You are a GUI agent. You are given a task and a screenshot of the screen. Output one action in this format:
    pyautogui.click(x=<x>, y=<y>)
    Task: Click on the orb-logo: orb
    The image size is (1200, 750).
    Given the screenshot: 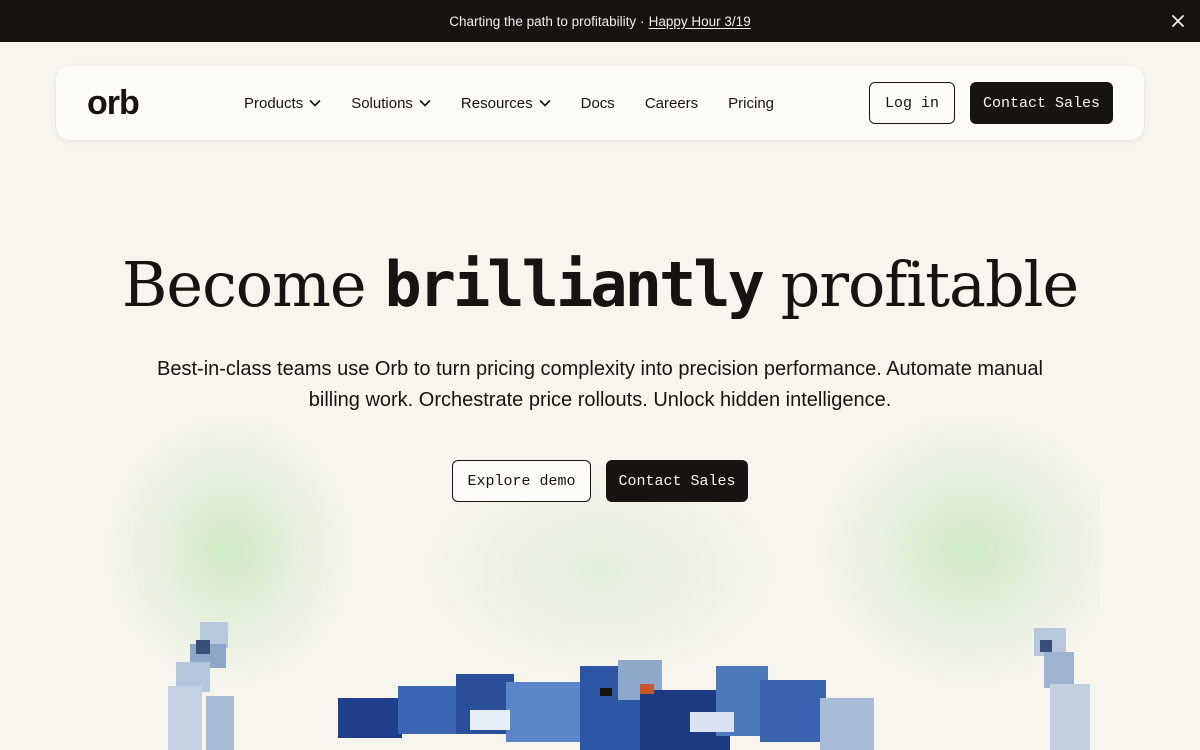 What is the action you would take?
    pyautogui.click(x=113, y=103)
    